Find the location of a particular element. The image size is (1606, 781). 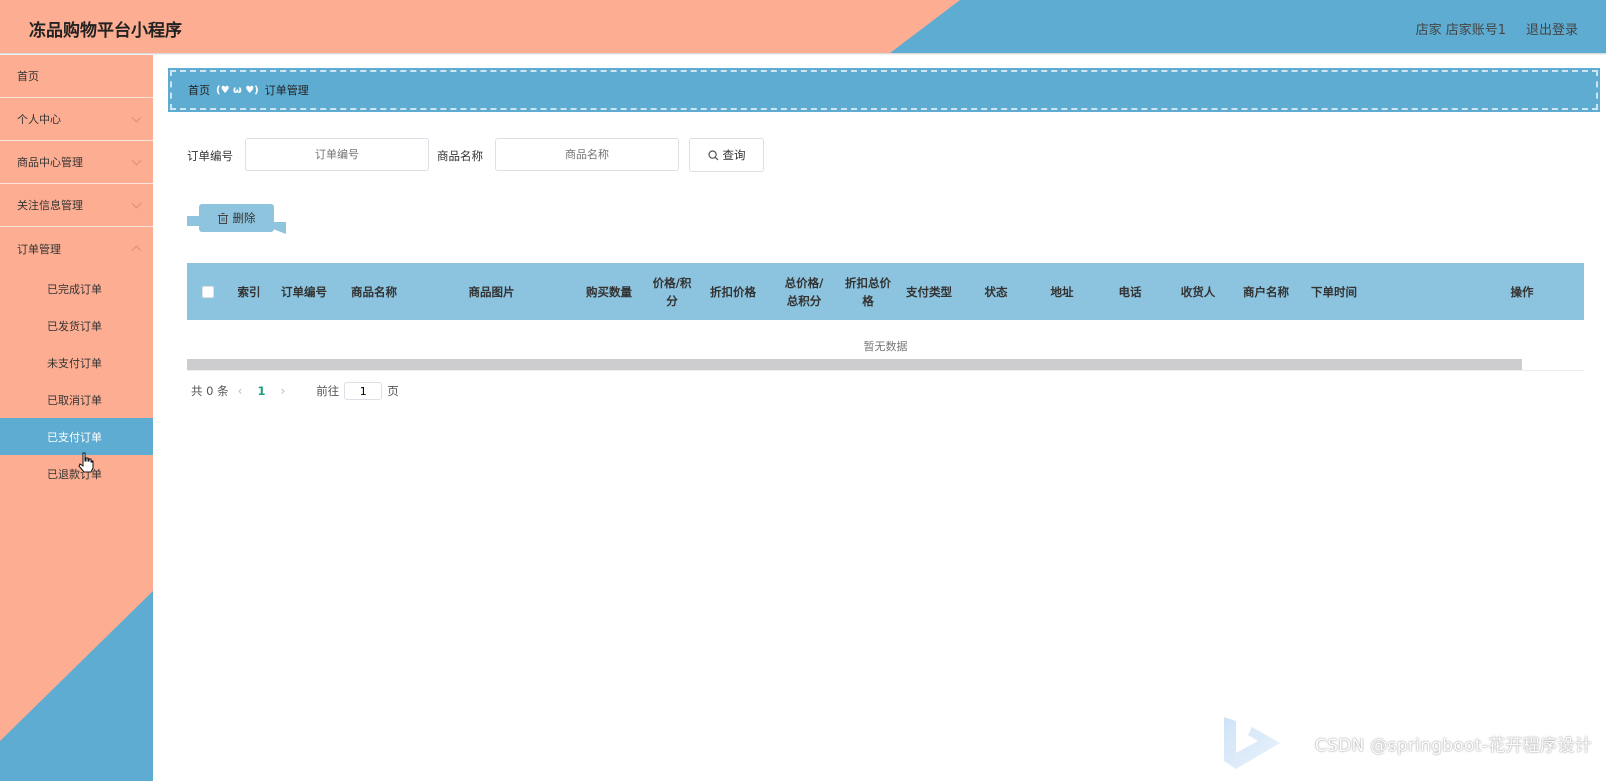

breadcrumb-current: 订单管理 is located at coordinates (286, 90).